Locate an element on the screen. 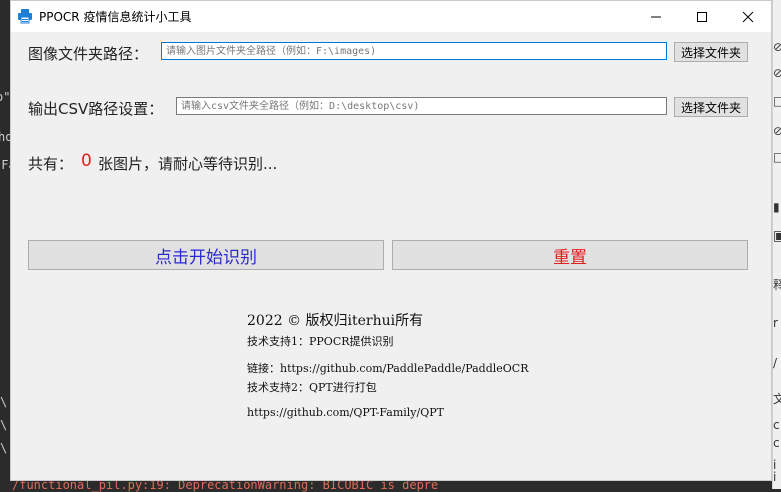 The image size is (781, 492). minimize-button is located at coordinates (656, 16).